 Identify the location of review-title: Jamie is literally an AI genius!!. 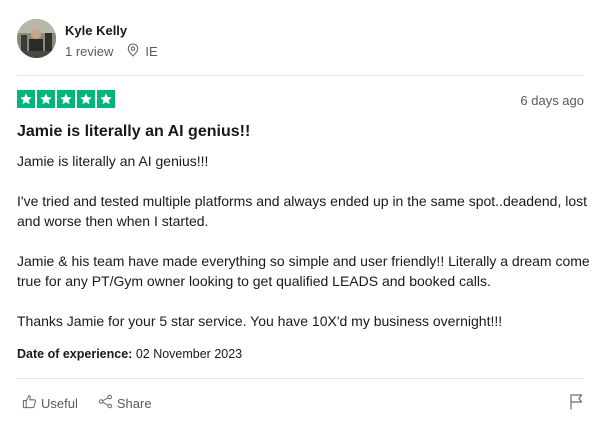
(133, 132).